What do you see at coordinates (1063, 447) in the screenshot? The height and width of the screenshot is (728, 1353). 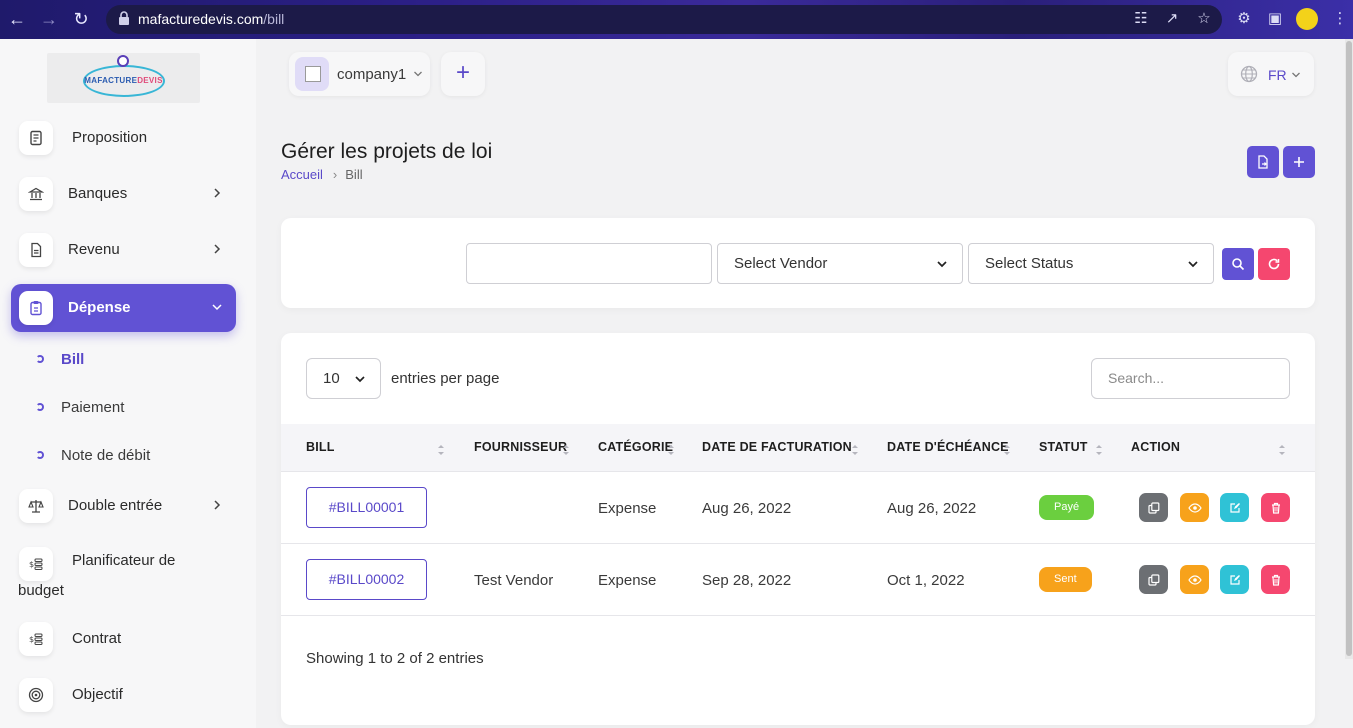 I see `column-header-statut: STATUT` at bounding box center [1063, 447].